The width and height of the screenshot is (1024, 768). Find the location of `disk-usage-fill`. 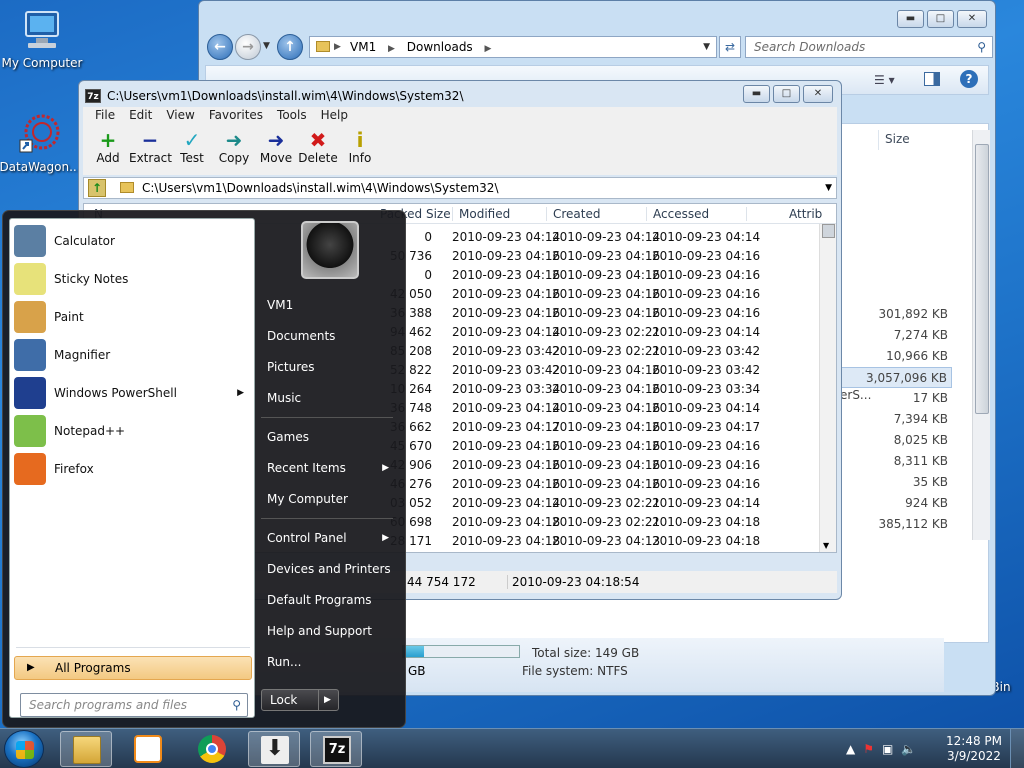

disk-usage-fill is located at coordinates (413, 651).